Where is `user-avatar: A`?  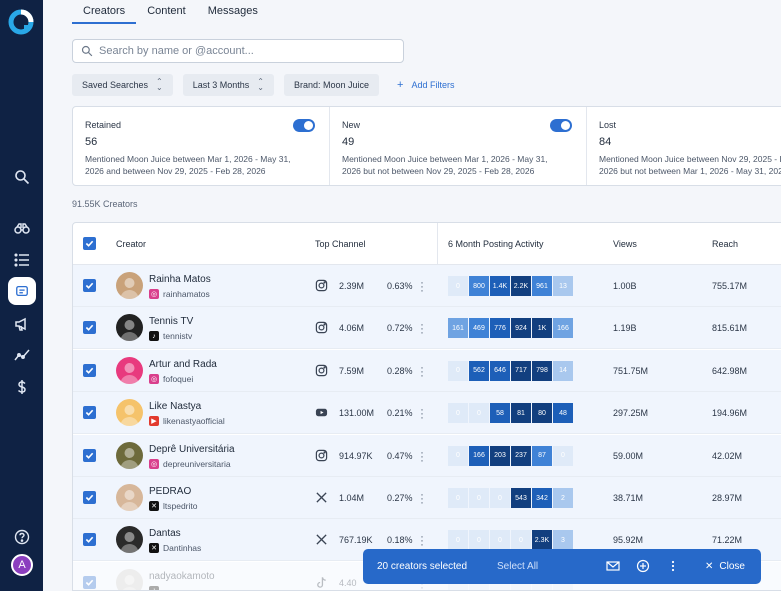
user-avatar: A is located at coordinates (22, 565).